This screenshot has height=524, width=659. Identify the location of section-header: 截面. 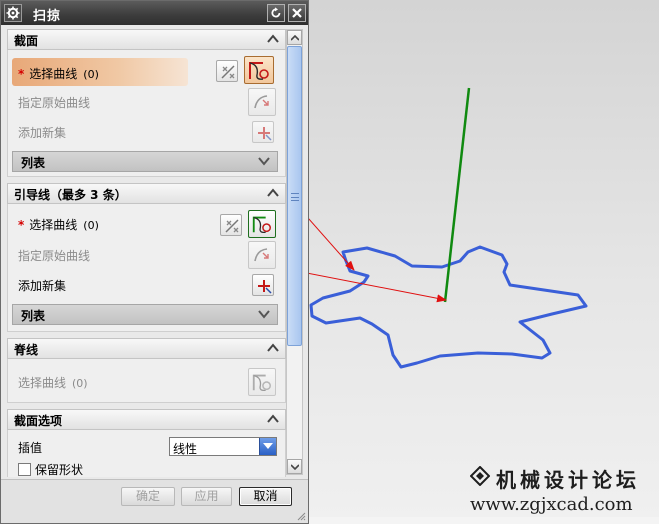
(146, 39).